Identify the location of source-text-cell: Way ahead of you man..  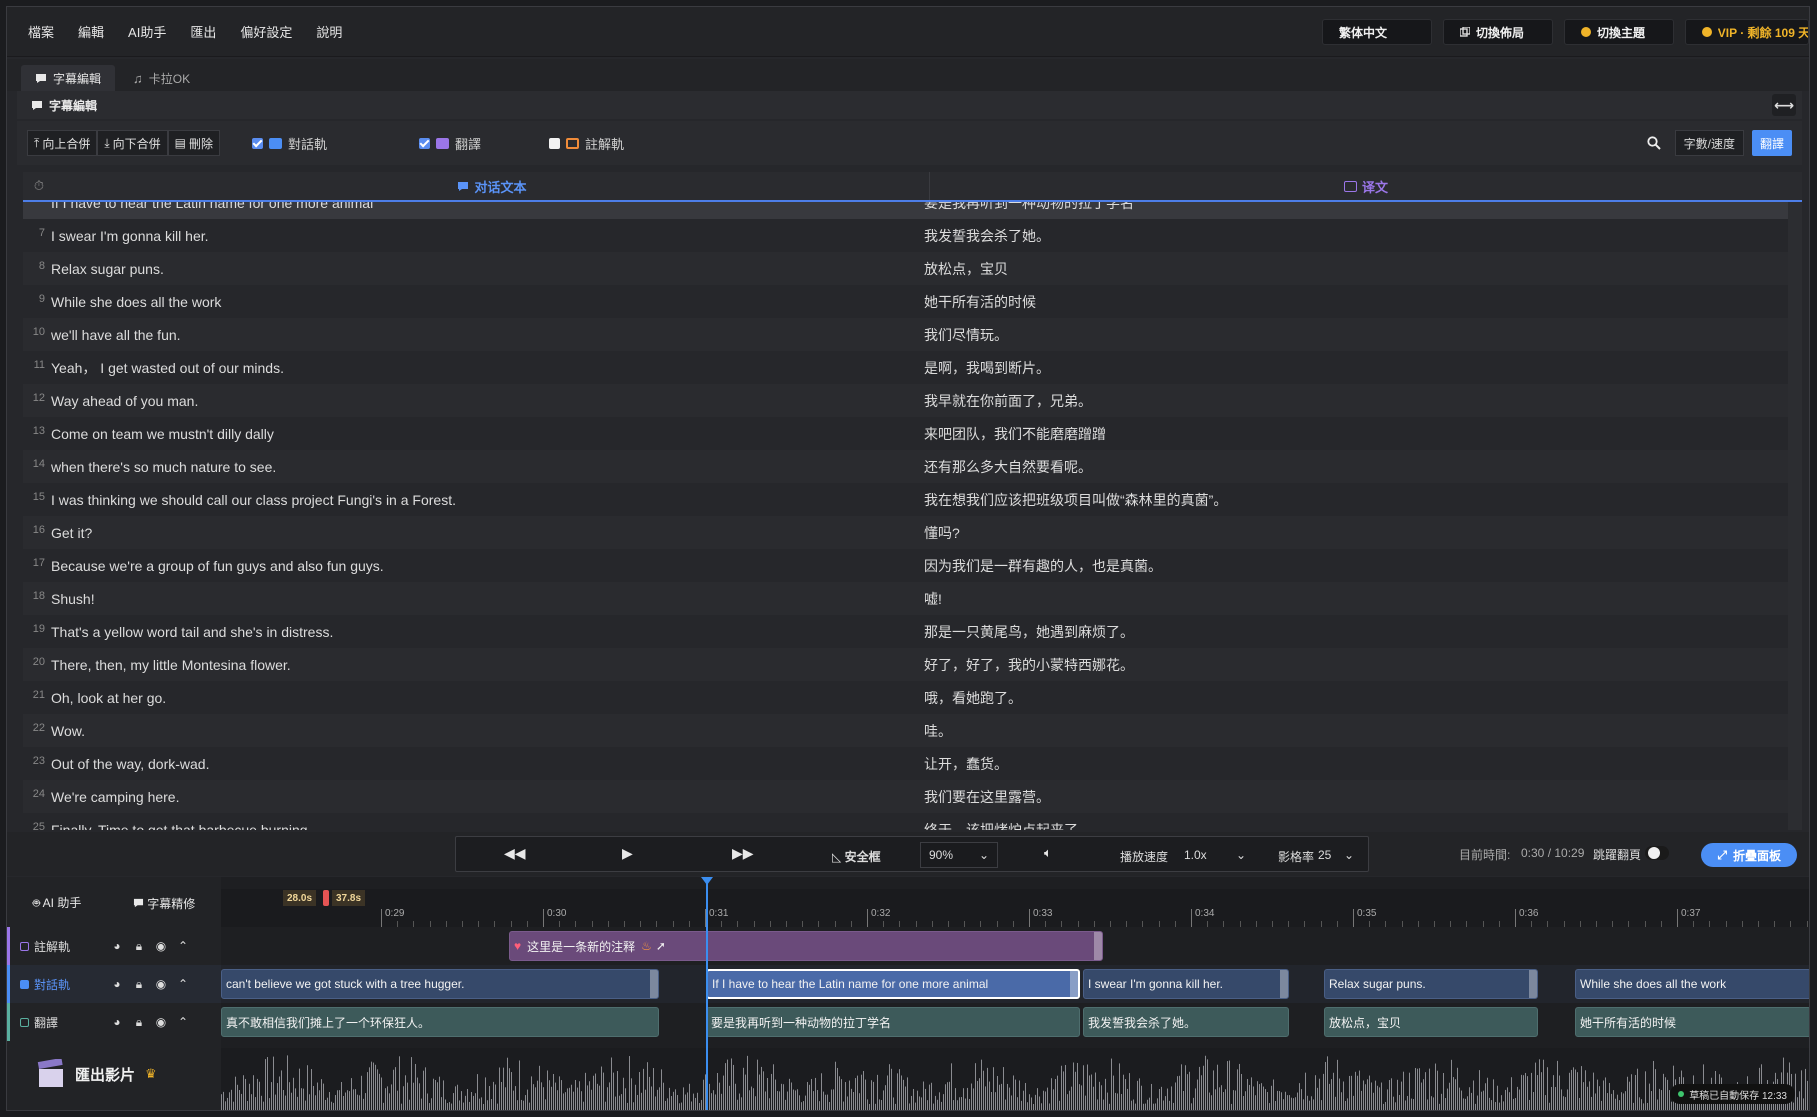
(486, 401).